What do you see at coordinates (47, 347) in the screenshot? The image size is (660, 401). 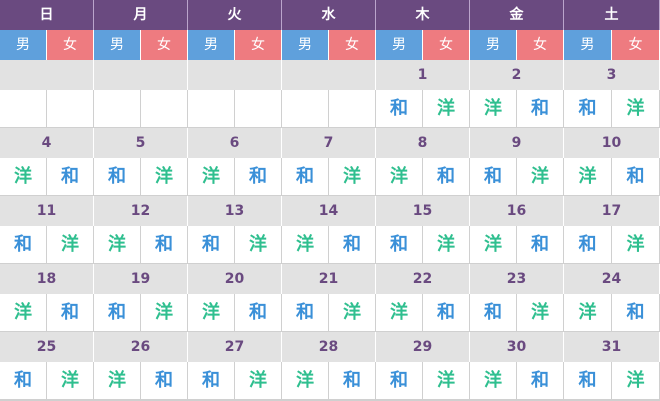 I see `date-number: 25` at bounding box center [47, 347].